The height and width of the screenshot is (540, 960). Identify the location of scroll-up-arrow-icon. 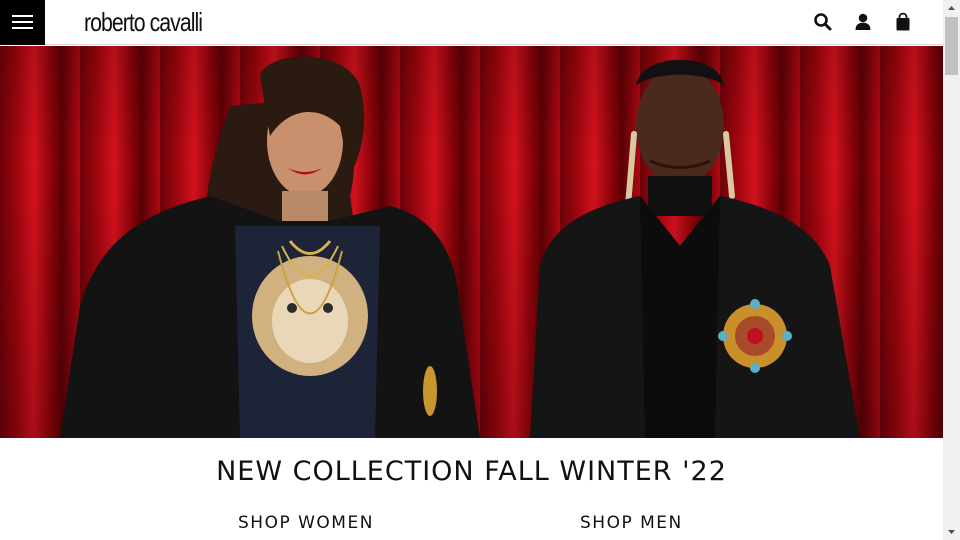
(951, 8).